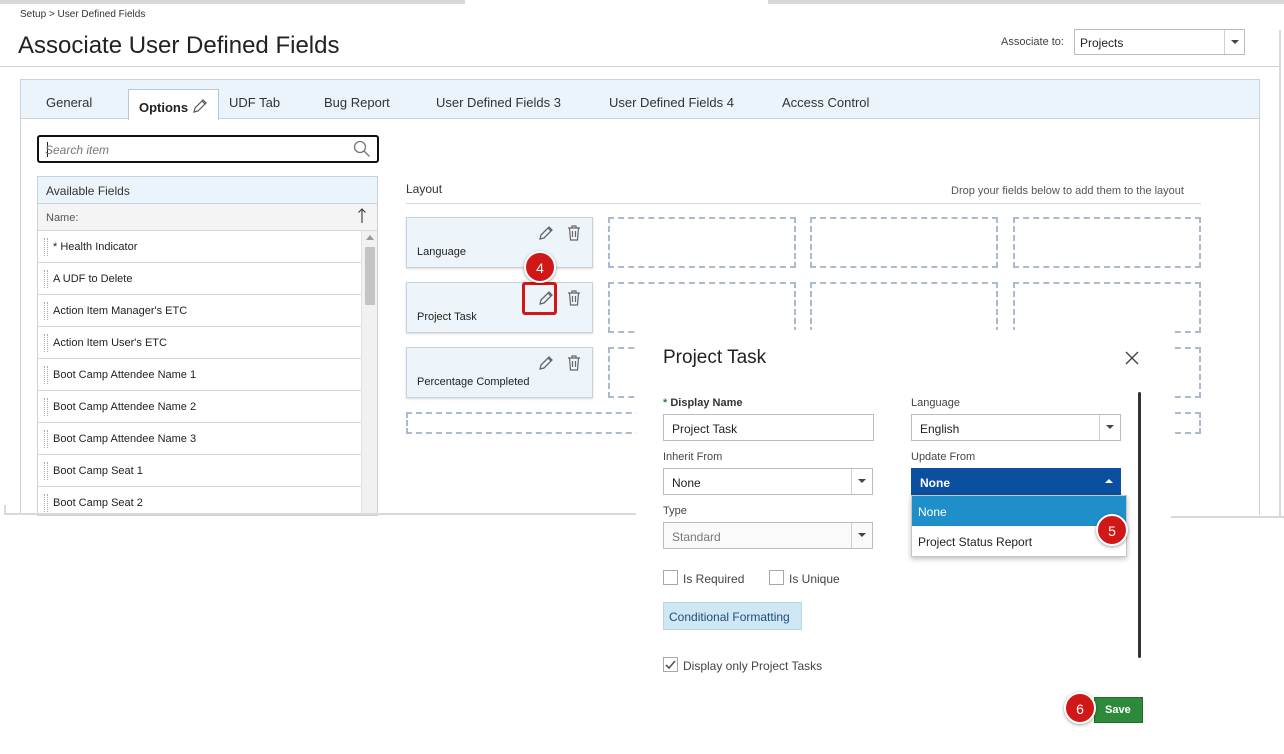 This screenshot has width=1284, height=754. What do you see at coordinates (125, 407) in the screenshot?
I see `field-name: Boot Camp Attendee Name 2` at bounding box center [125, 407].